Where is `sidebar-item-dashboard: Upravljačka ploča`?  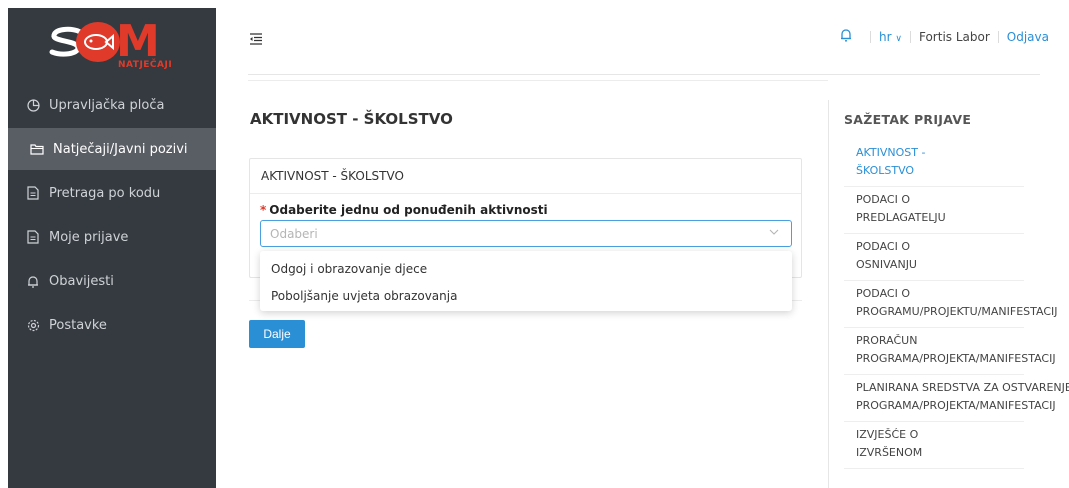 sidebar-item-dashboard: Upravljačka ploča is located at coordinates (112, 105).